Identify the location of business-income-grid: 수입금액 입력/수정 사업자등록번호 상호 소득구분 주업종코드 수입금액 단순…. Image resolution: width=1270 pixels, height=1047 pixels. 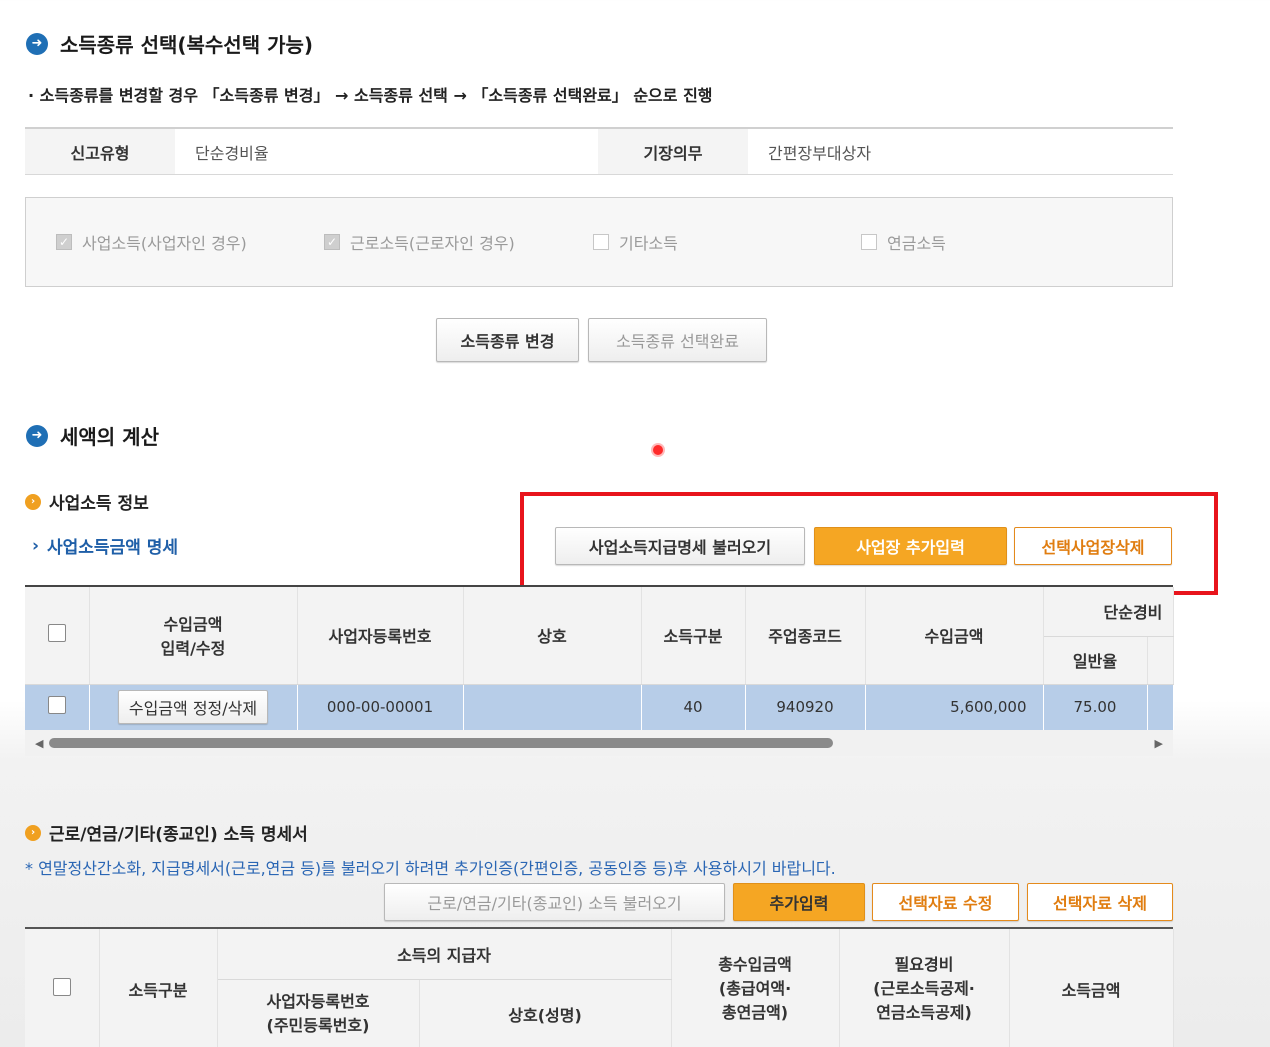
(599, 670).